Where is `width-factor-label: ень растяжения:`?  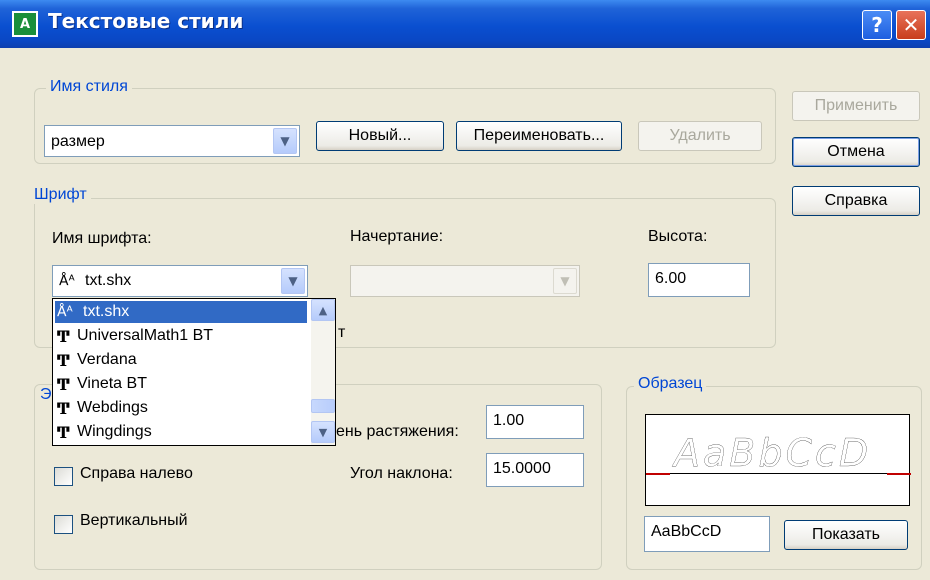 width-factor-label: ень растяжения: is located at coordinates (397, 431).